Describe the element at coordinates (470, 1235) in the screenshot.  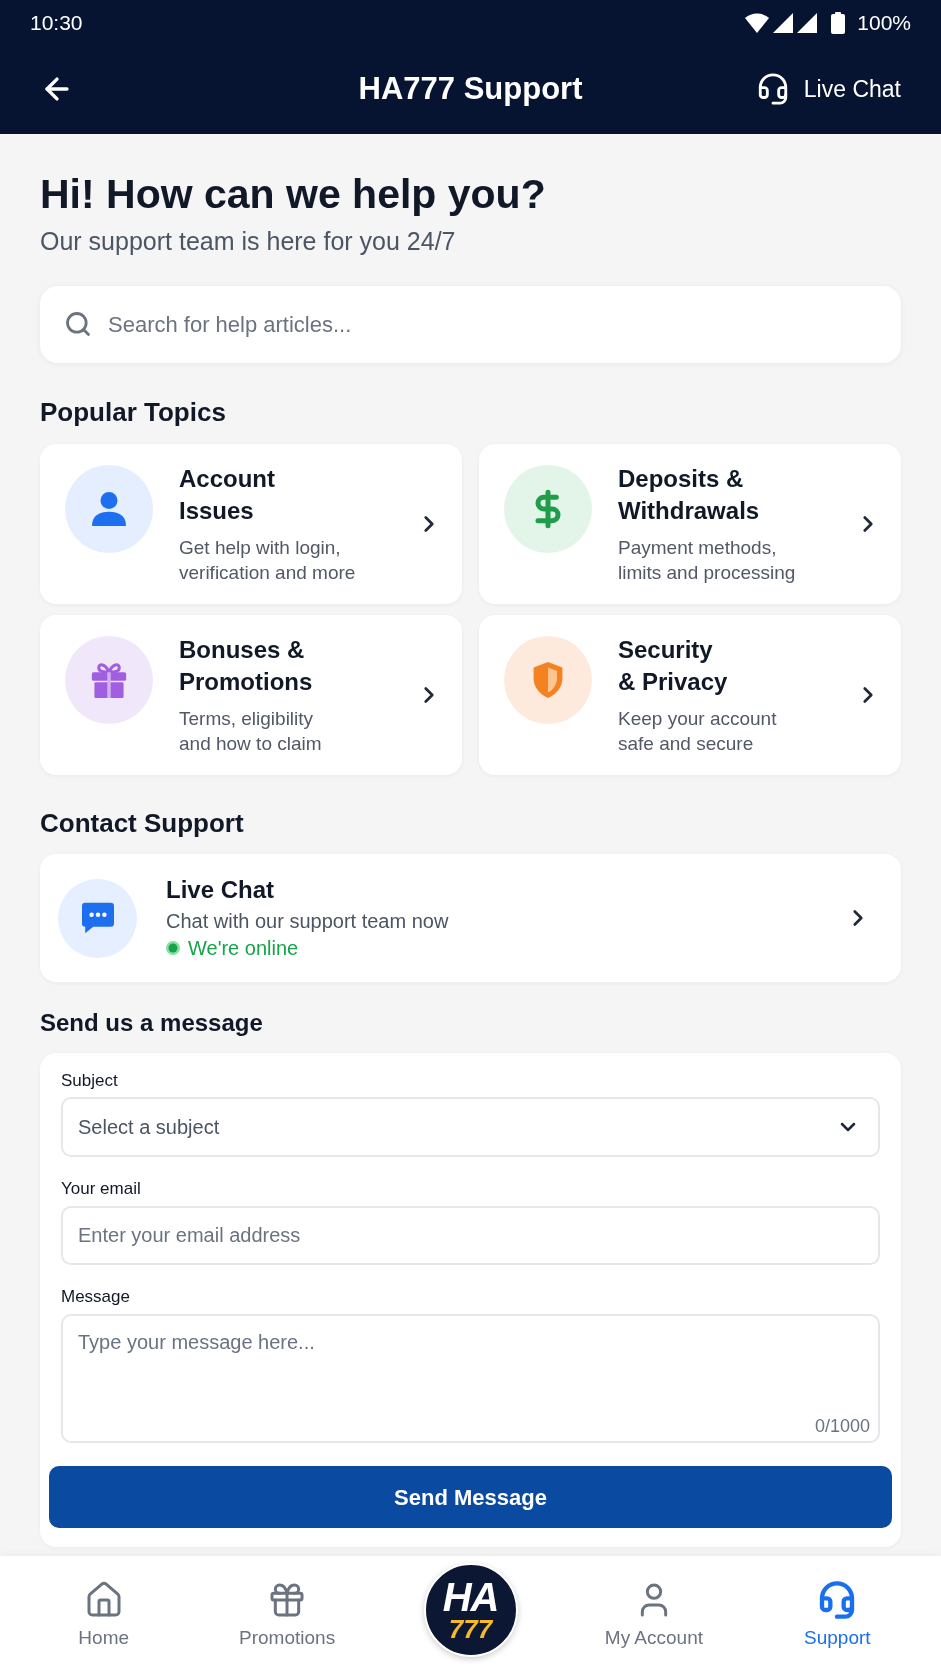
I see `email-input: Enter your email address` at that location.